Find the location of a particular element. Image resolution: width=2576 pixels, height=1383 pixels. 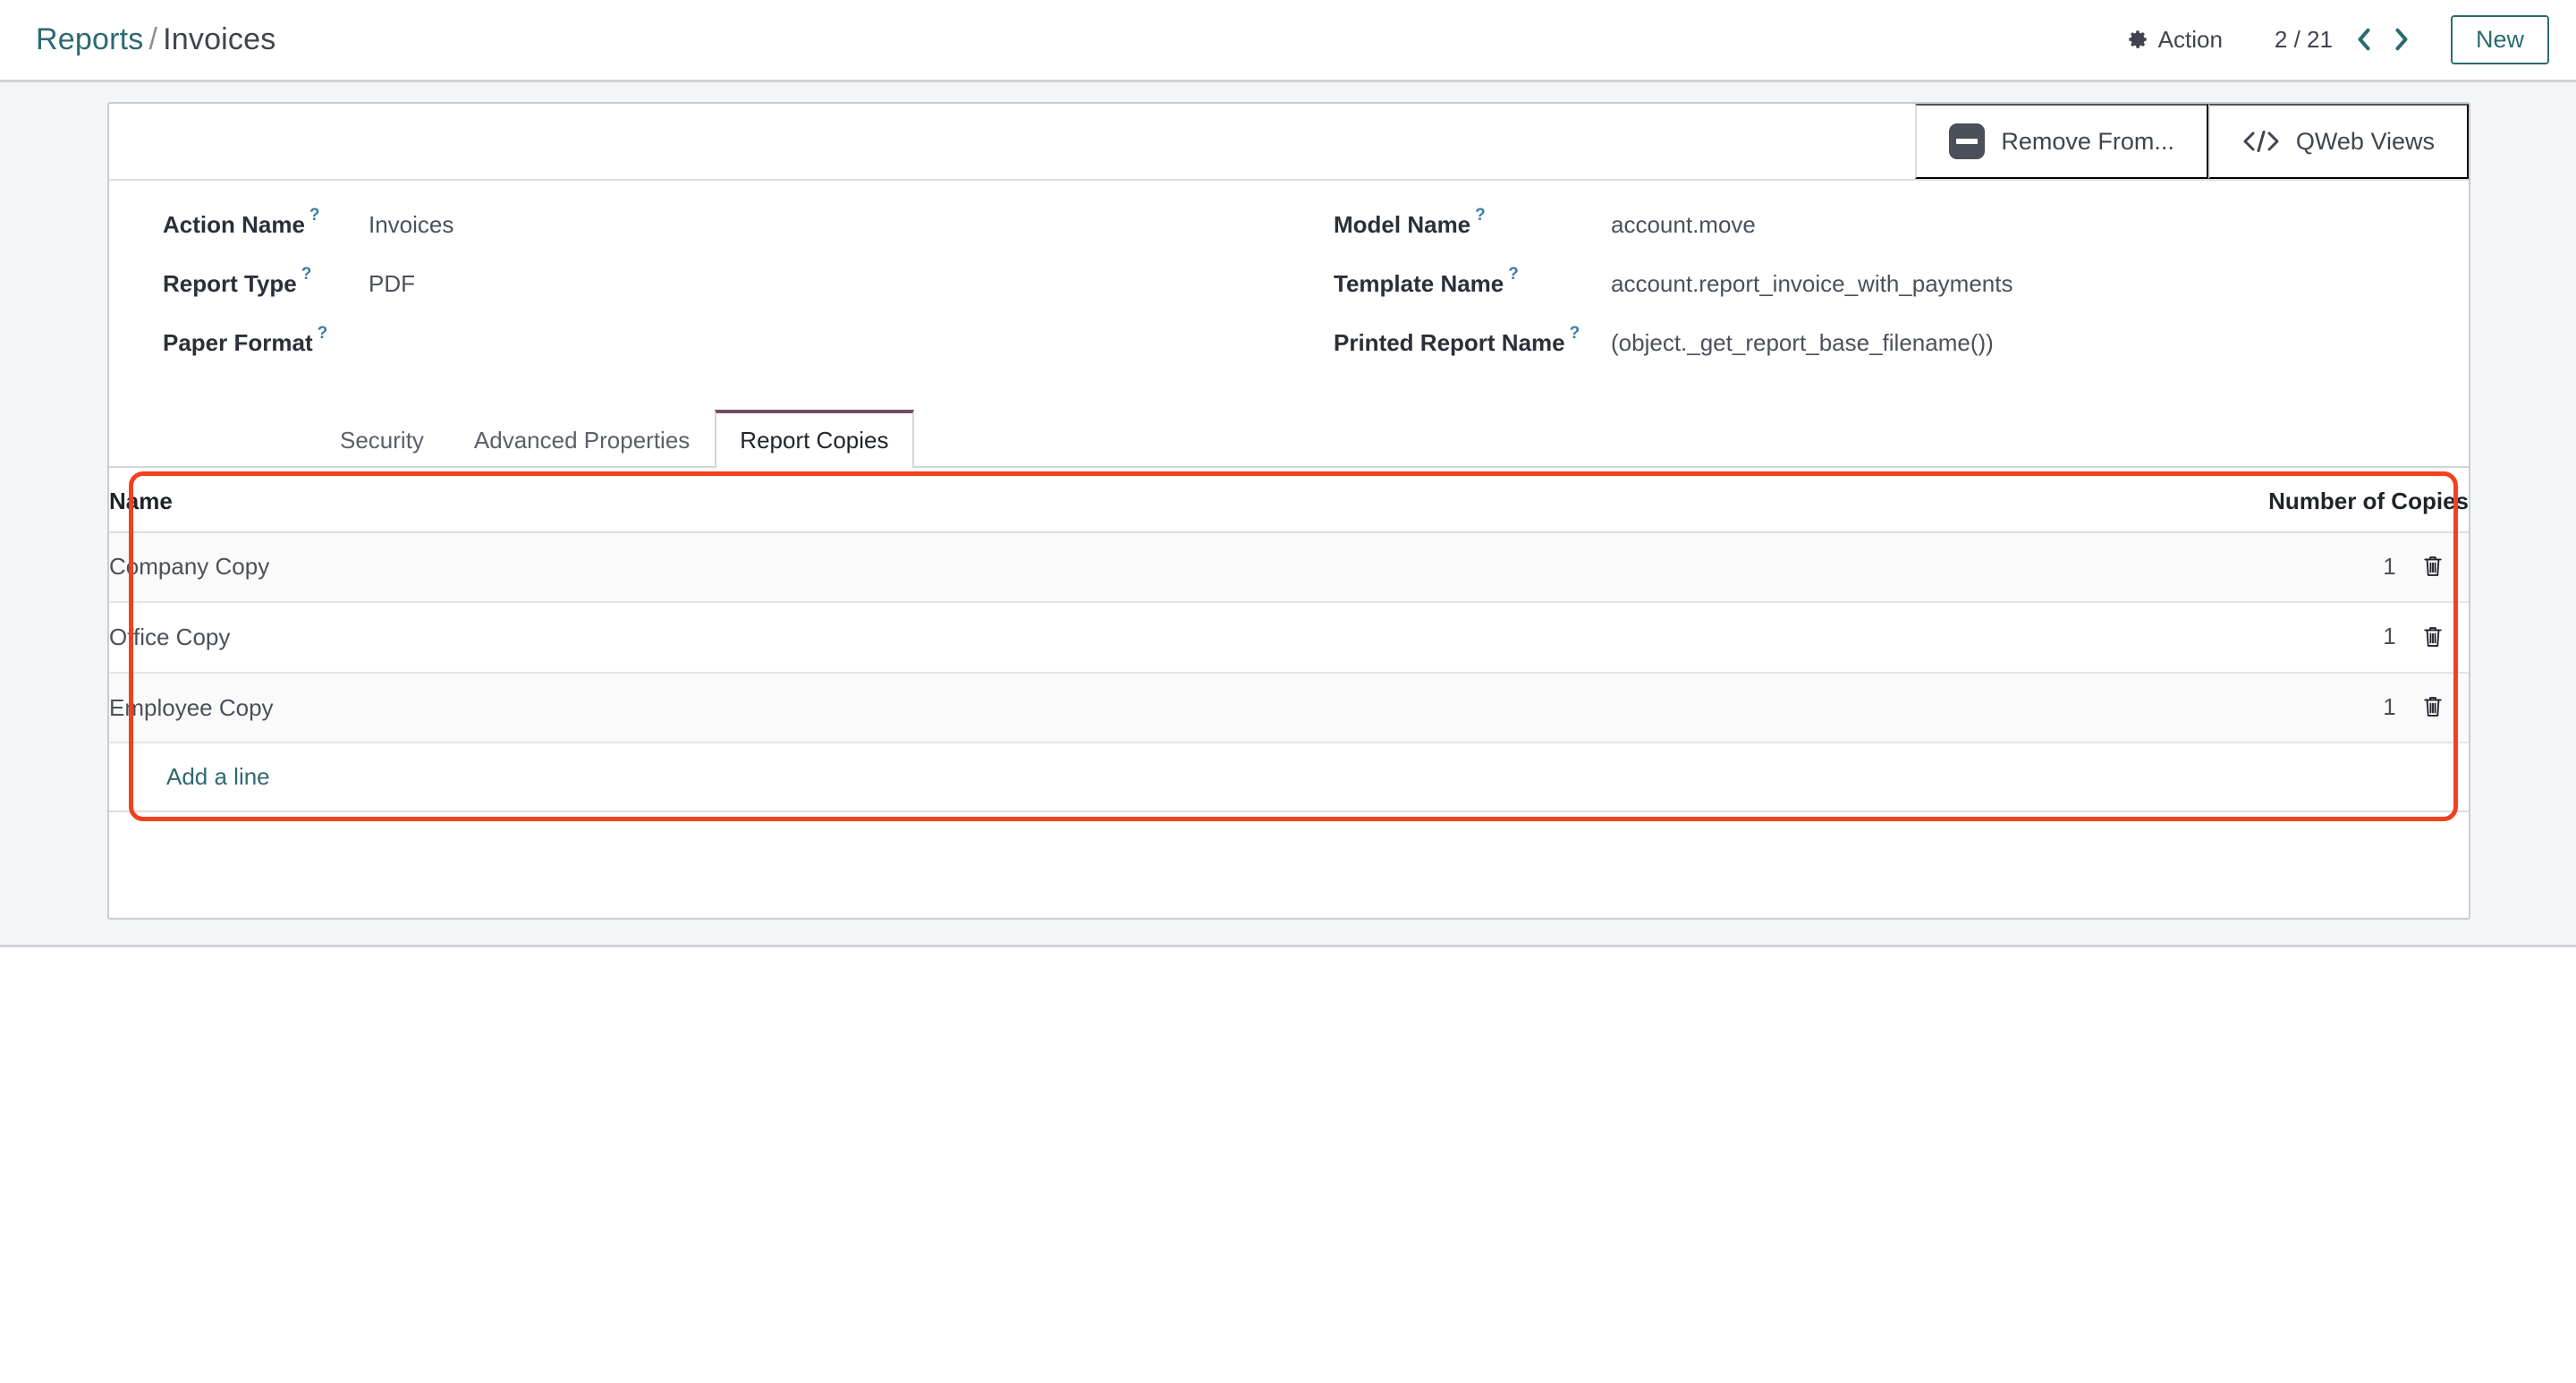

chevron-right-icon is located at coordinates (2401, 40).